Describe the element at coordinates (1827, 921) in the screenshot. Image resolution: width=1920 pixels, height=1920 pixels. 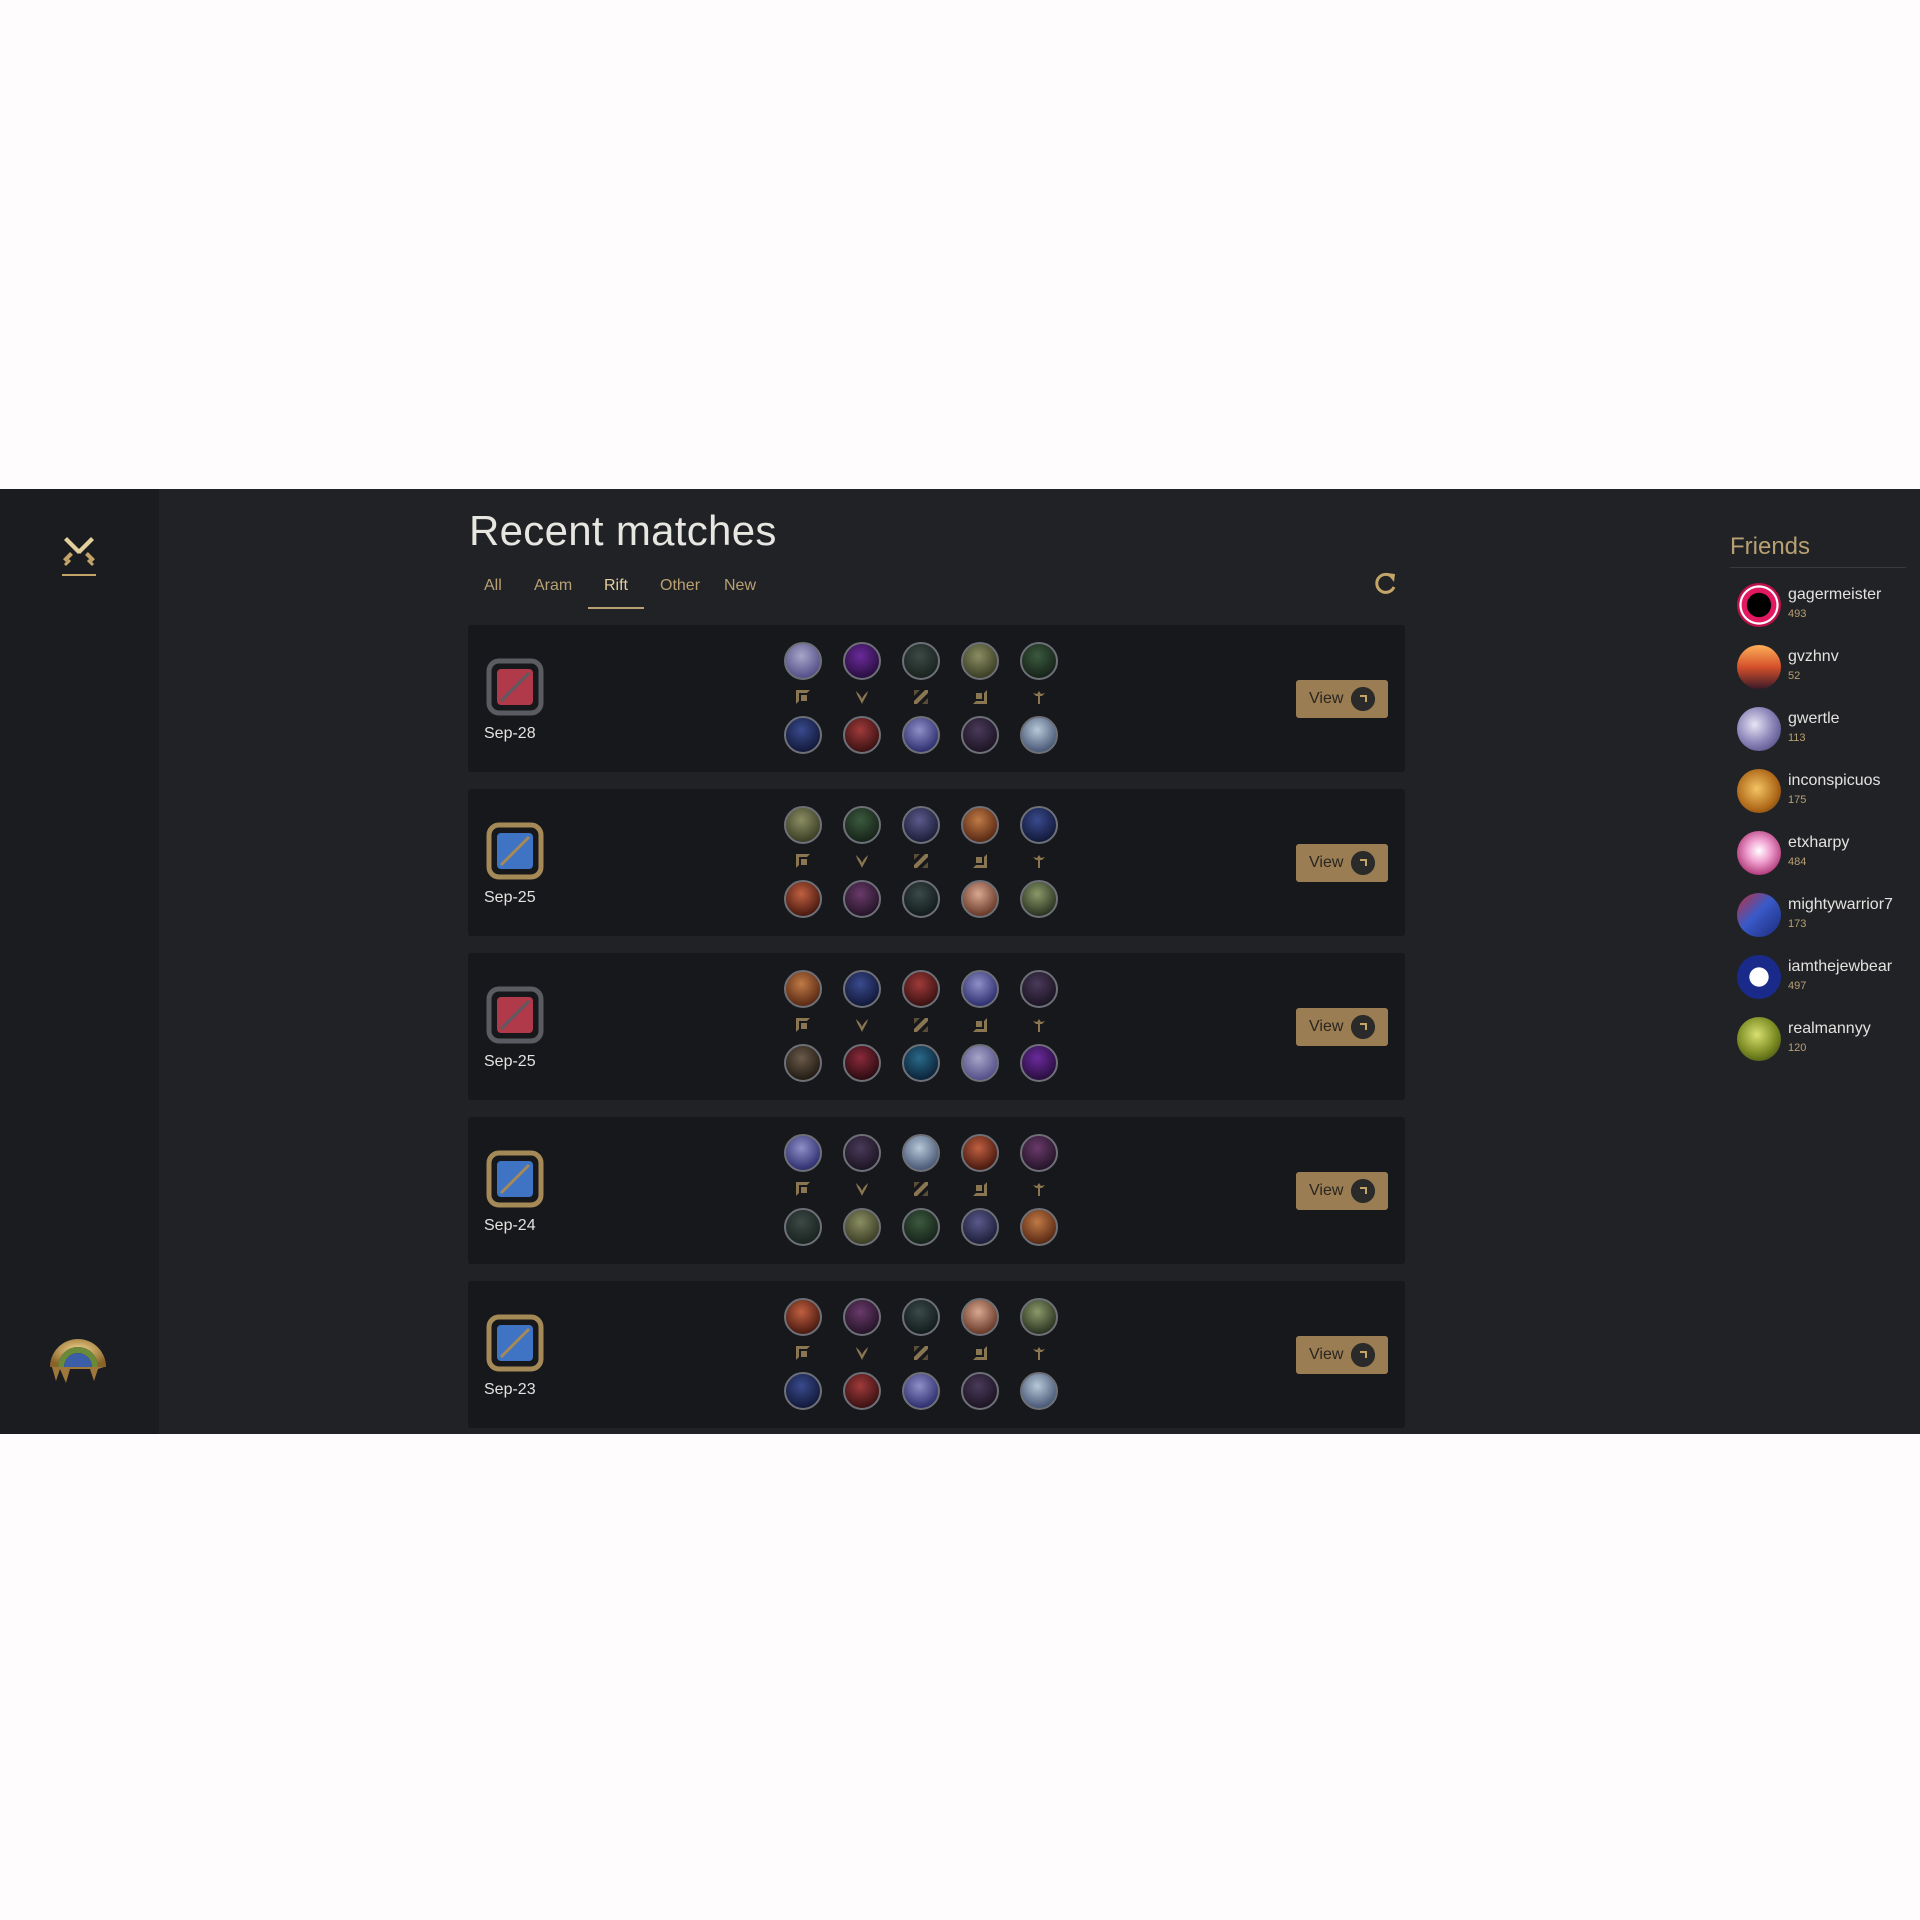
I see `friend-item: mightywarrior7 173` at that location.